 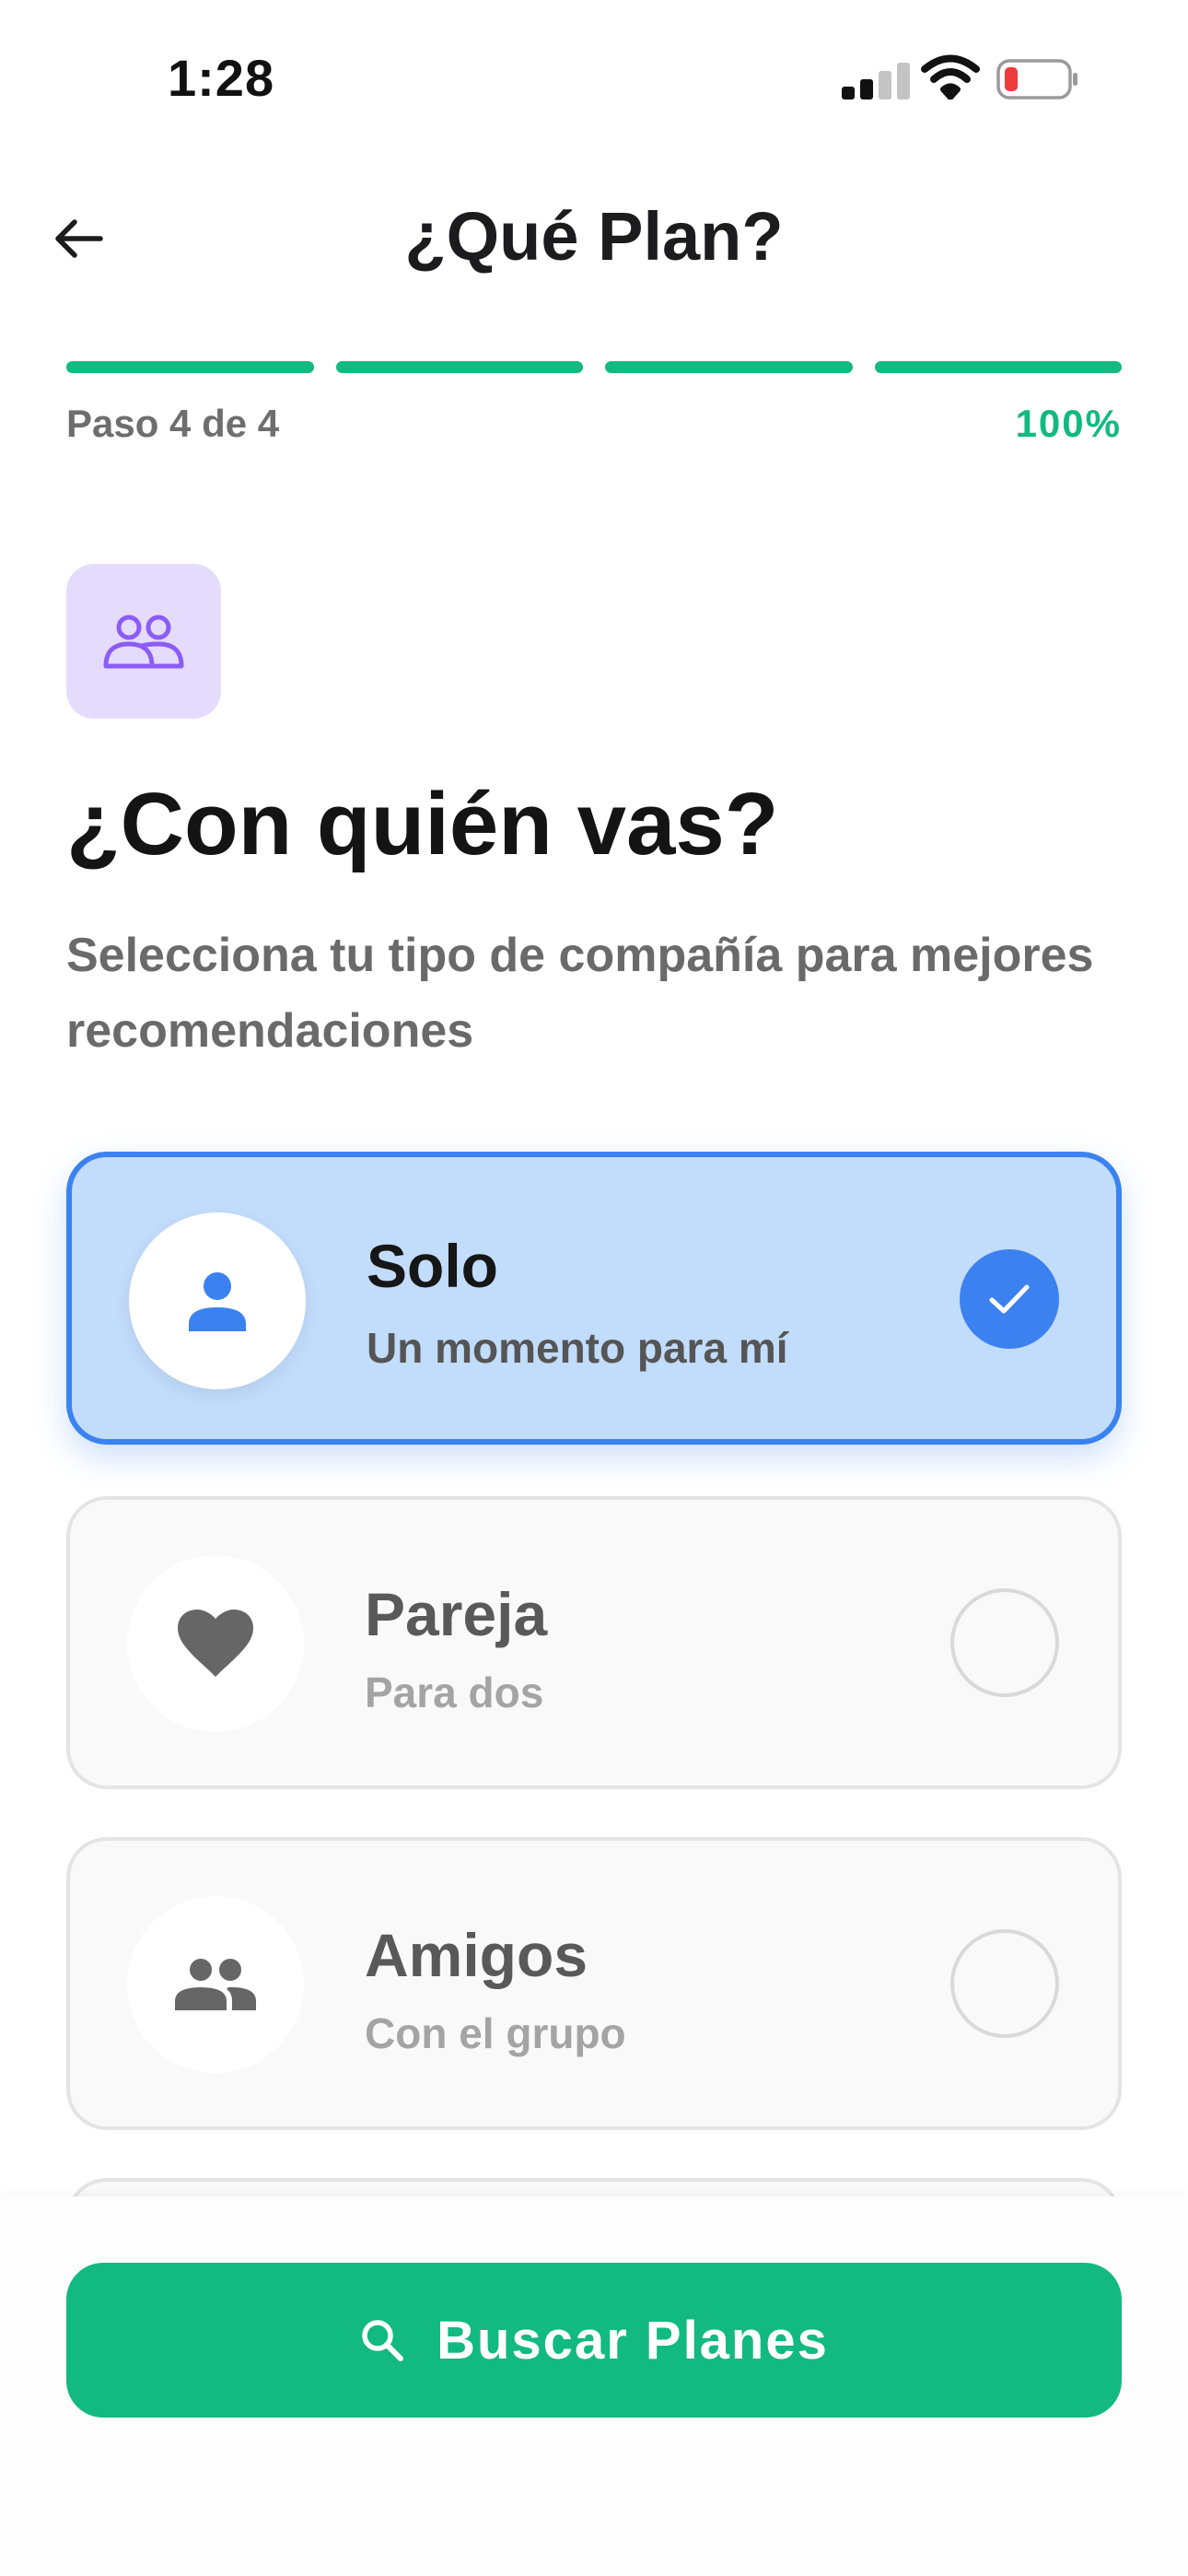 I want to click on heart-icon, so click(x=215, y=1643).